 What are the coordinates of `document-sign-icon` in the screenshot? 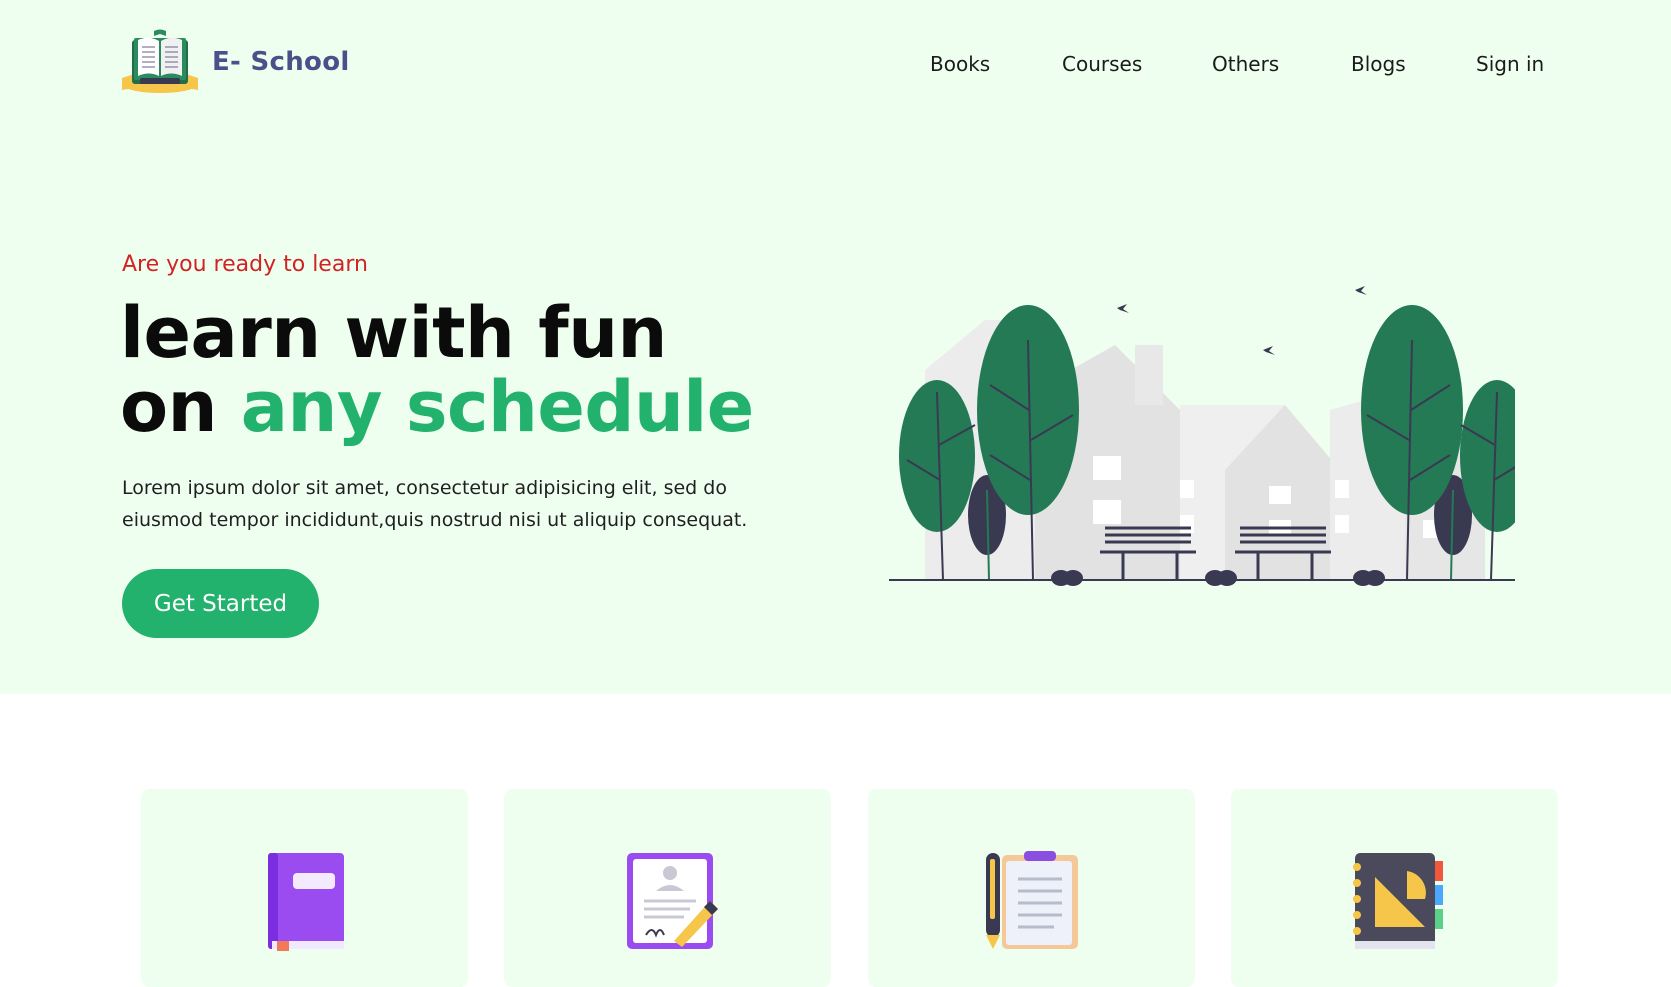 It's located at (672, 901).